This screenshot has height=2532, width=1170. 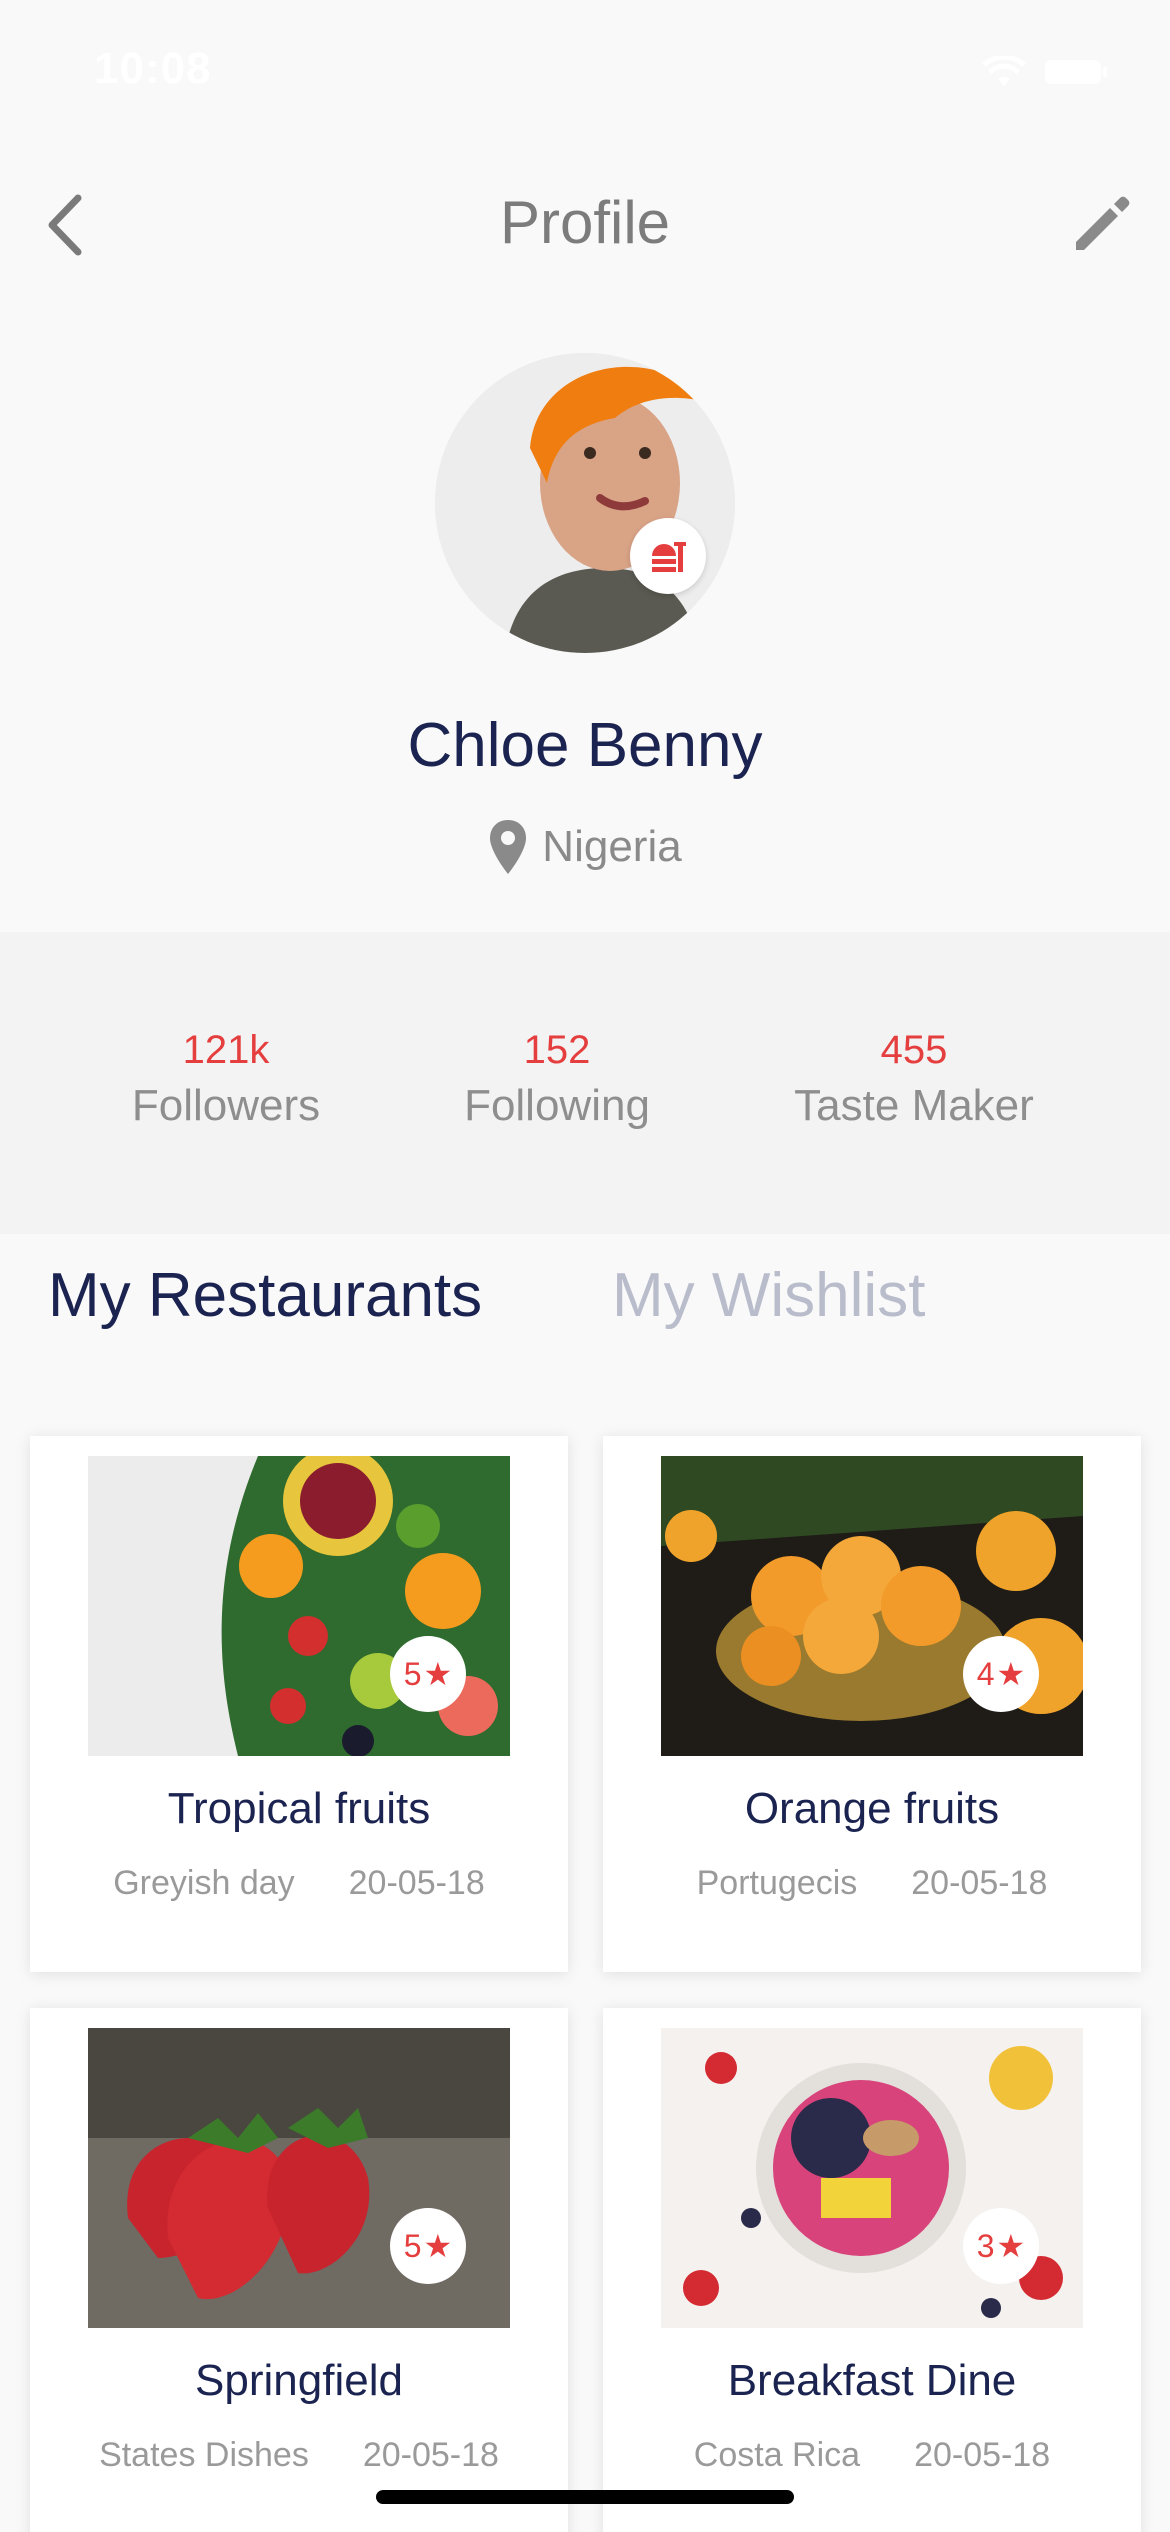 What do you see at coordinates (226, 1105) in the screenshot?
I see `stat-label: Followers` at bounding box center [226, 1105].